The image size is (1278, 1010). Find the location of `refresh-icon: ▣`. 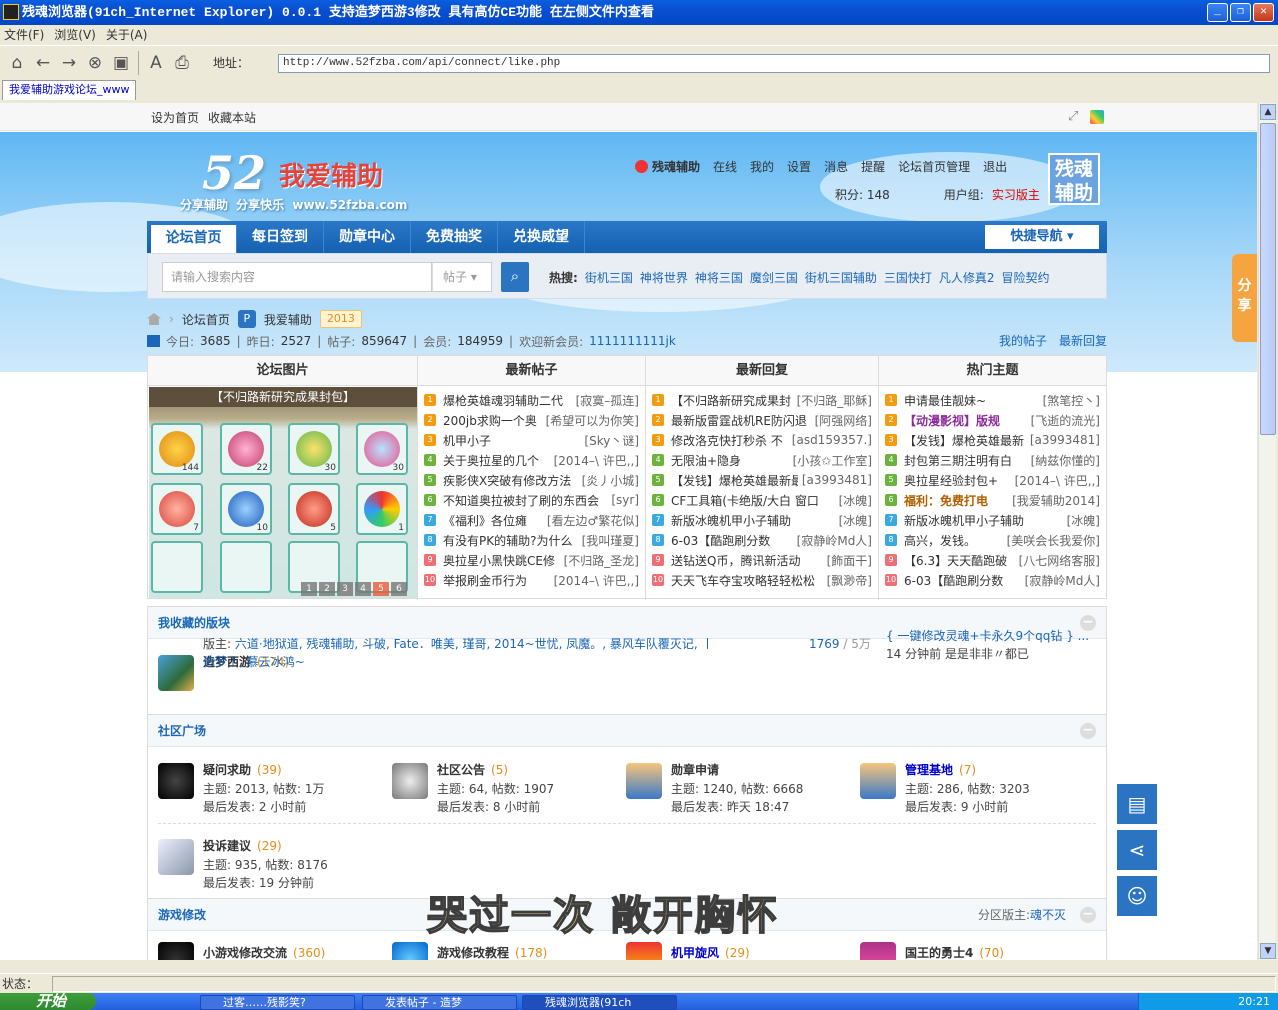

refresh-icon: ▣ is located at coordinates (121, 63).